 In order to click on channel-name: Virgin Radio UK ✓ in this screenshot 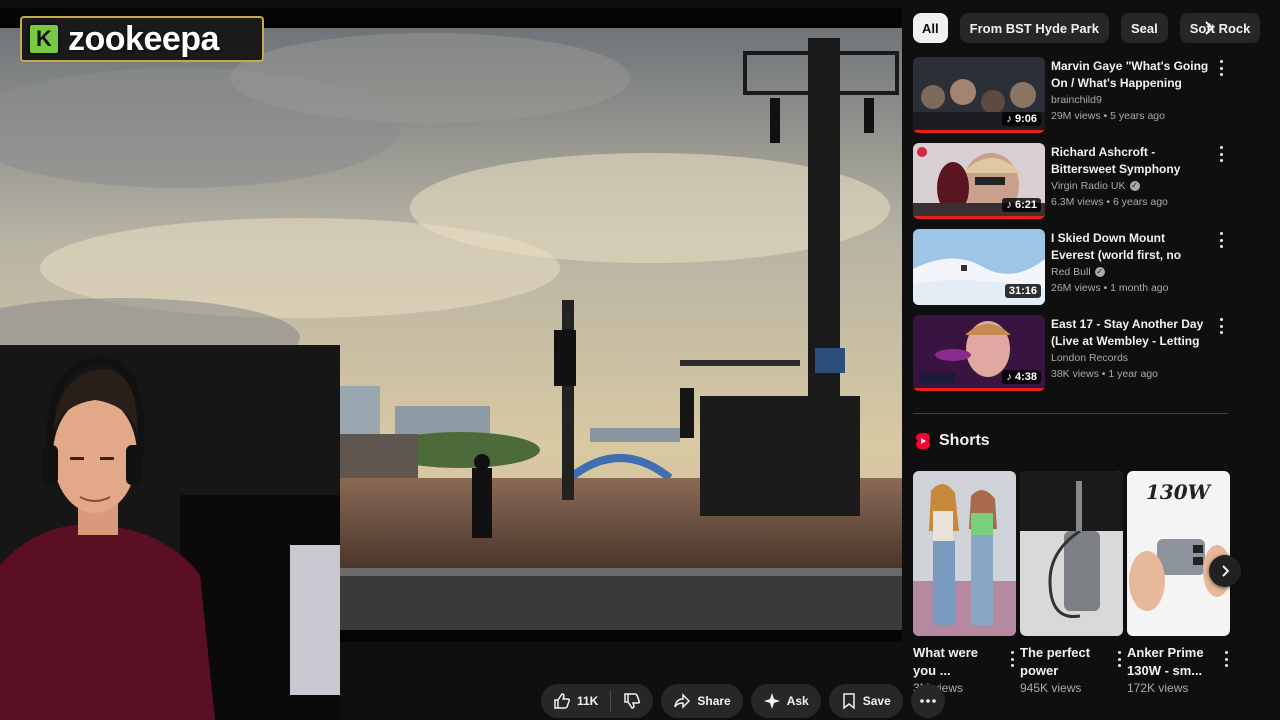, I will do `click(1131, 186)`.